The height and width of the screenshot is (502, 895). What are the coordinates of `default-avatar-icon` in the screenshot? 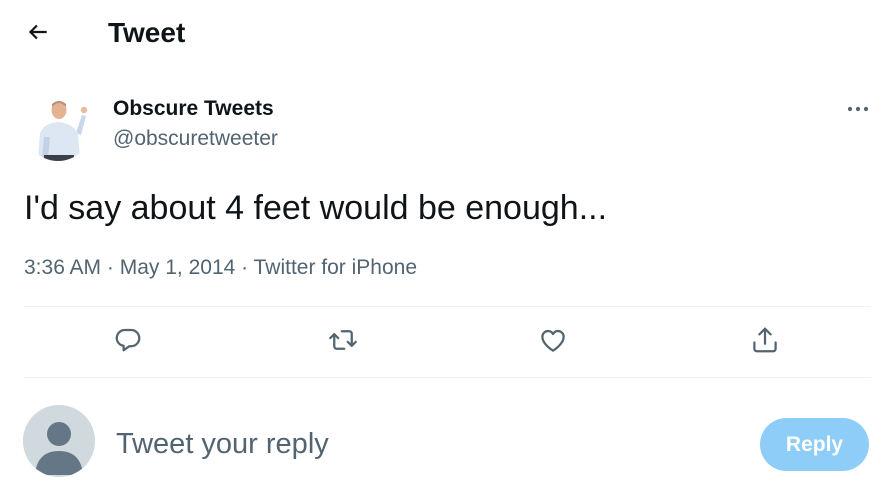 It's located at (59, 441).